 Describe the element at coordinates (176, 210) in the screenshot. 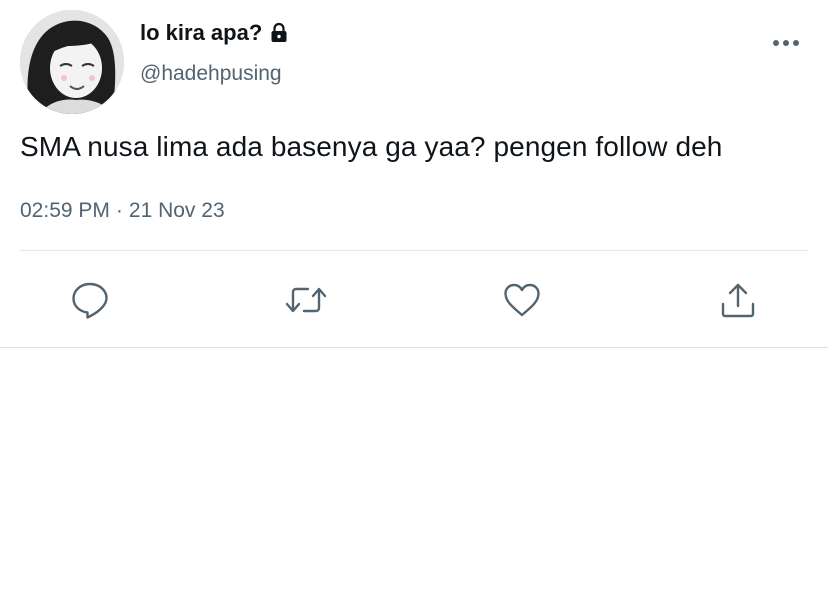

I see `tweet-date: 21 Nov 23` at that location.